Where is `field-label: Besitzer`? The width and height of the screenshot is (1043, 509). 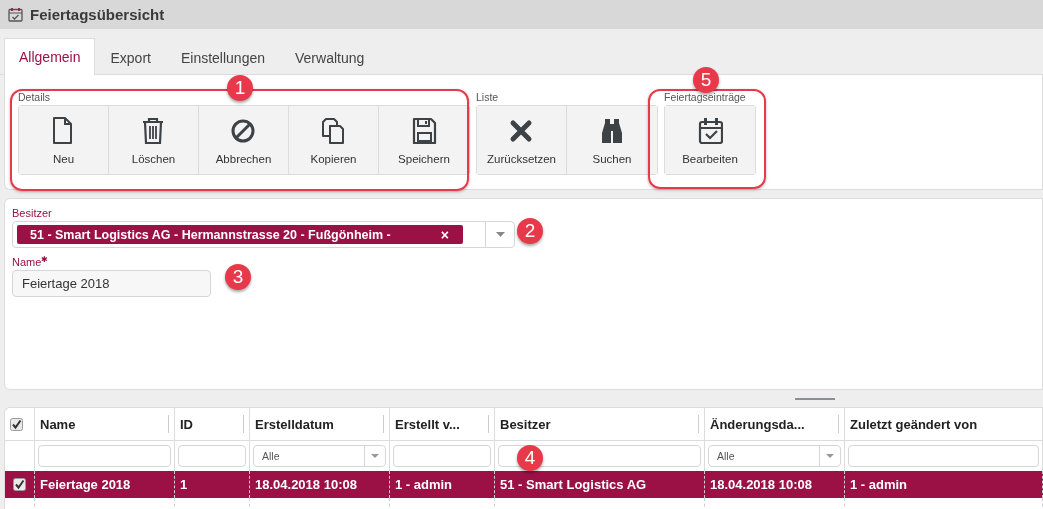
field-label: Besitzer is located at coordinates (32, 213).